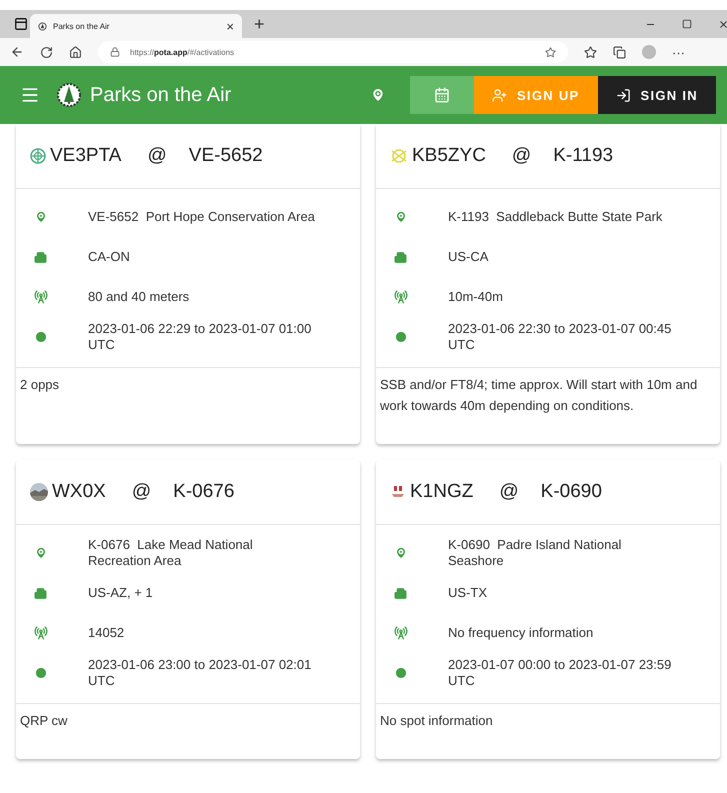 This screenshot has height=793, width=727. What do you see at coordinates (657, 95) in the screenshot?
I see `sign-in-button: SIGN IN` at bounding box center [657, 95].